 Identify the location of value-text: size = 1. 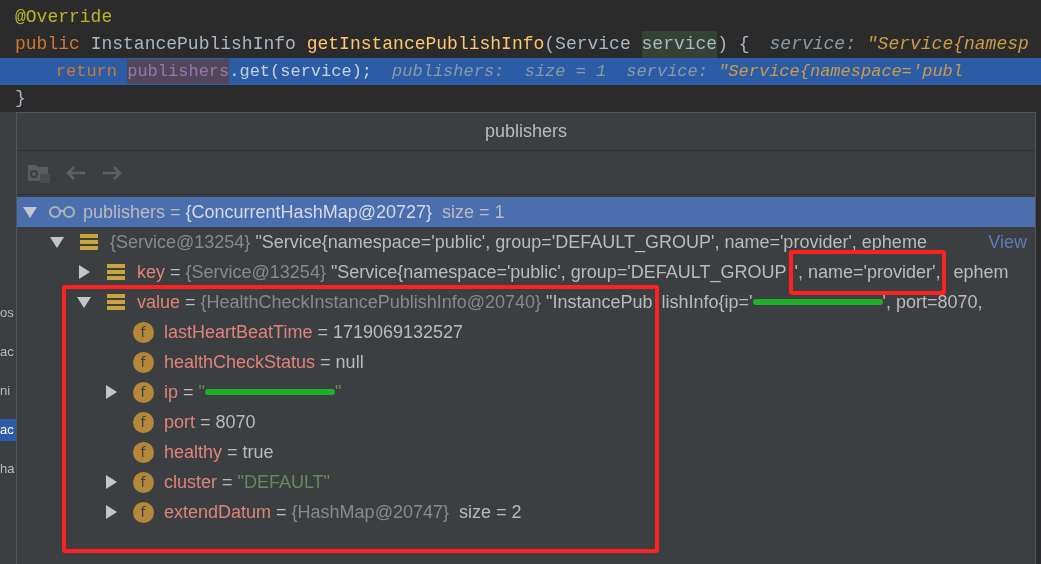
(473, 212).